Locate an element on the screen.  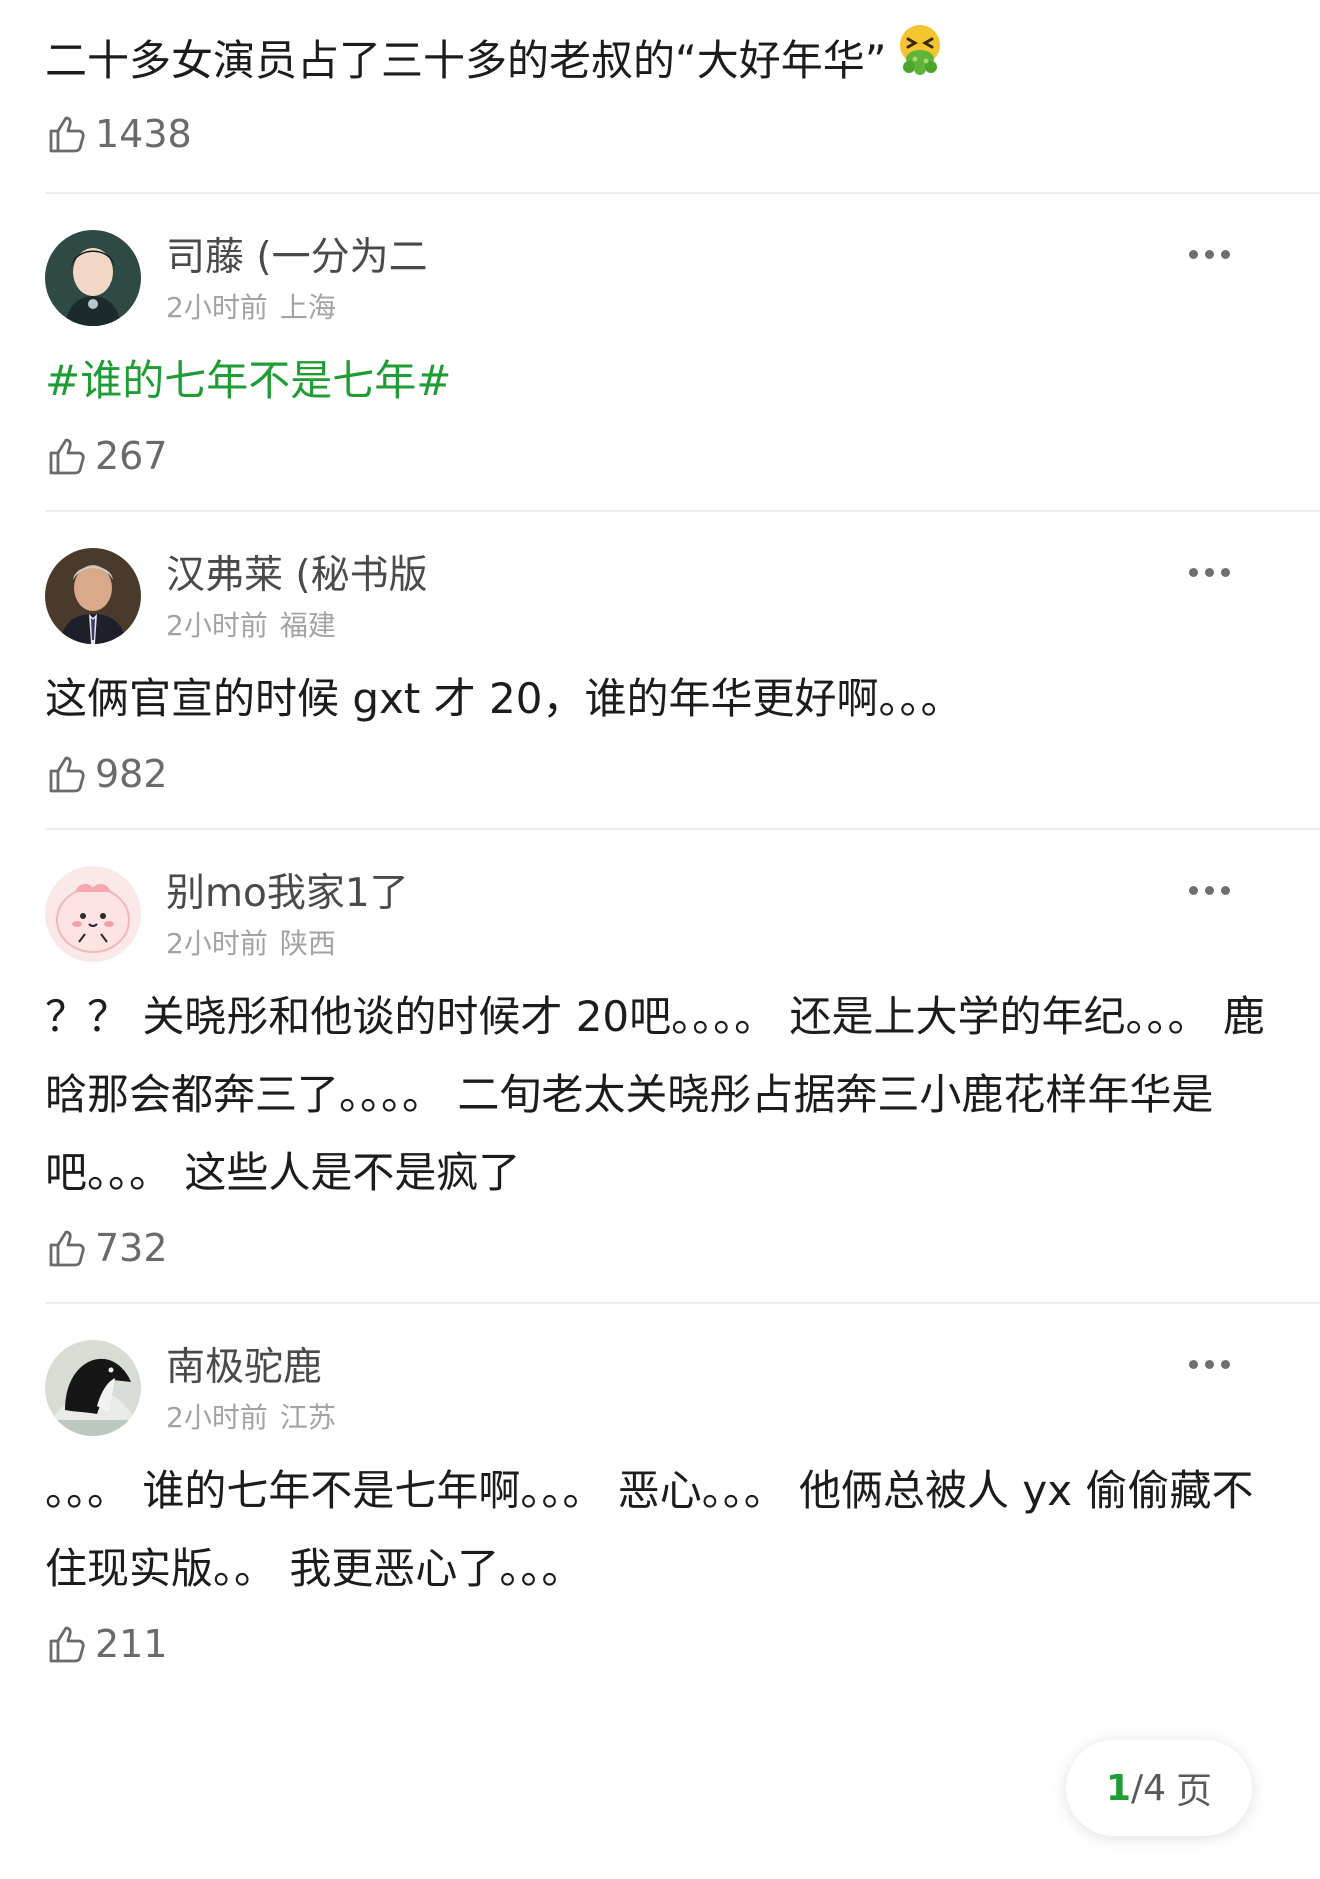
like-count: 982 is located at coordinates (131, 774).